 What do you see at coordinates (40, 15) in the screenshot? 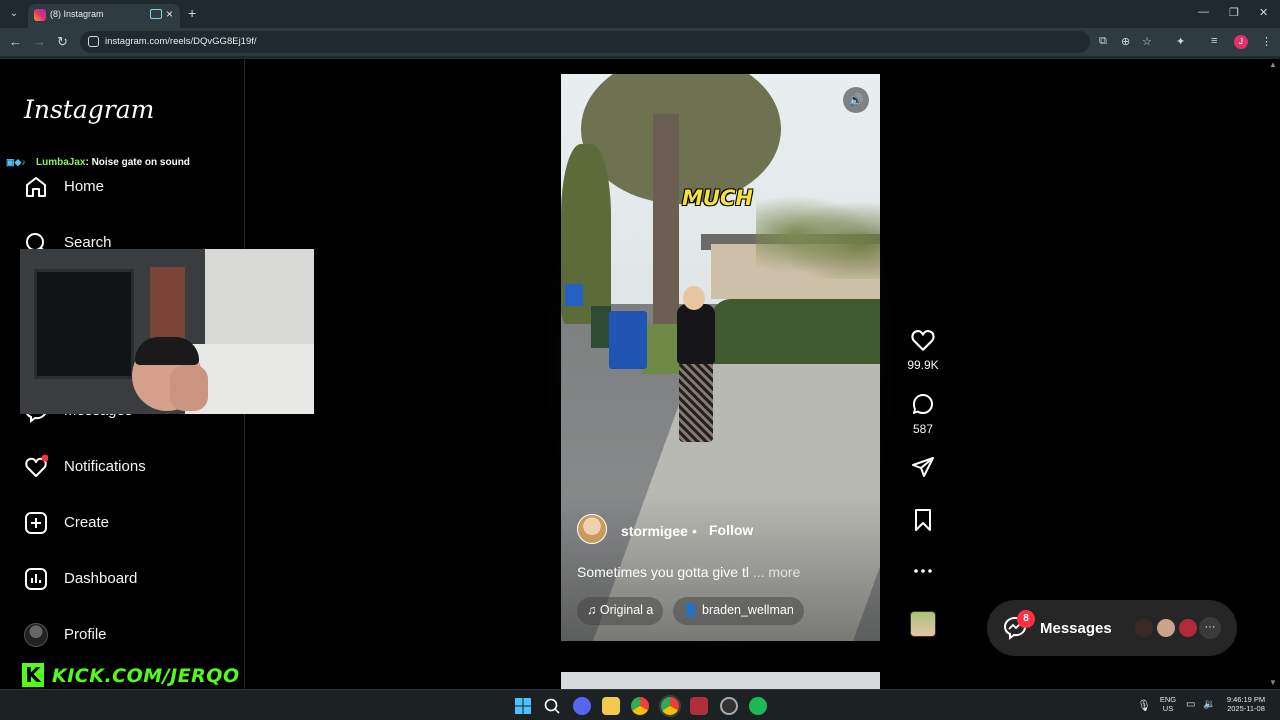
I see `instagram-favicon-icon` at bounding box center [40, 15].